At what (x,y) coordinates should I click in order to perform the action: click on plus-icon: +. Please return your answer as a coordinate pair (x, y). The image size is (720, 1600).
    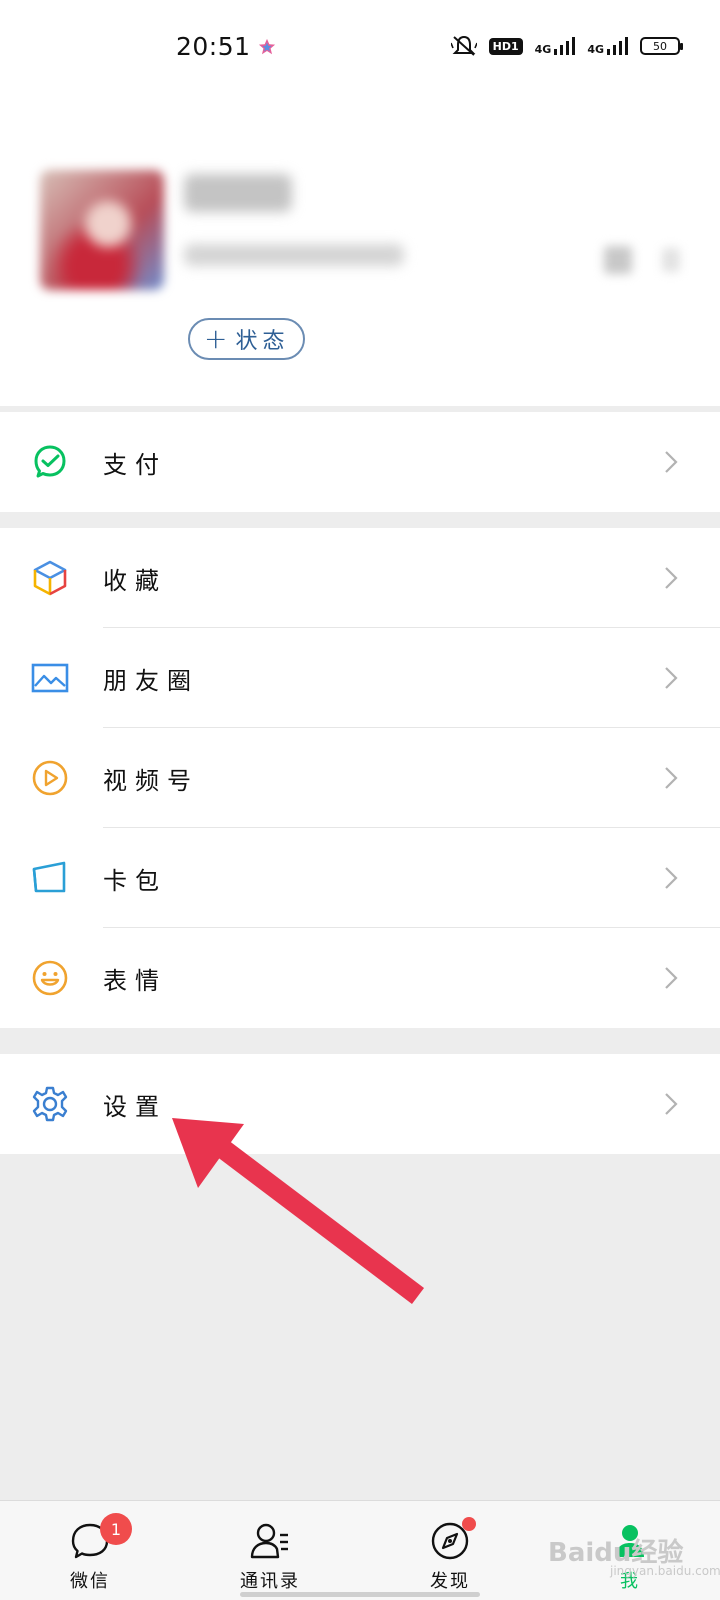
    Looking at the image, I should click on (216, 338).